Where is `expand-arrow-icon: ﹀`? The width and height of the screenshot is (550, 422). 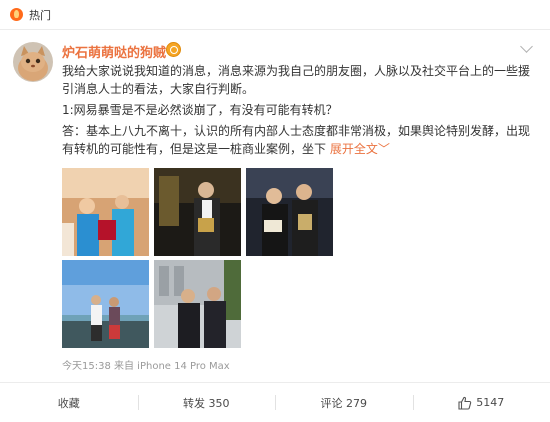 expand-arrow-icon: ﹀ is located at coordinates (384, 149).